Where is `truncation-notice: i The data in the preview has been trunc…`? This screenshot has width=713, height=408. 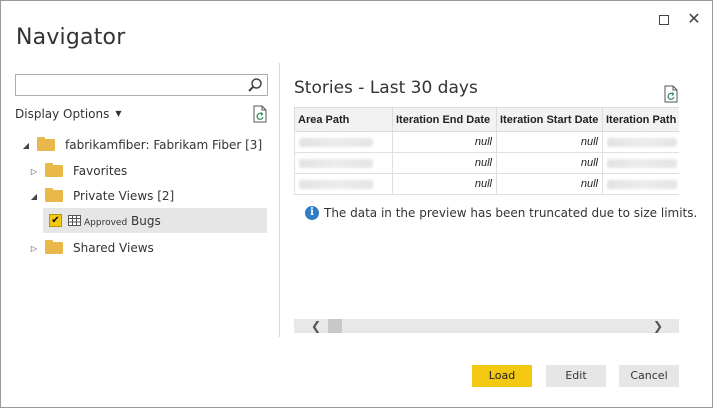
truncation-notice: i The data in the preview has been trunc… is located at coordinates (501, 213).